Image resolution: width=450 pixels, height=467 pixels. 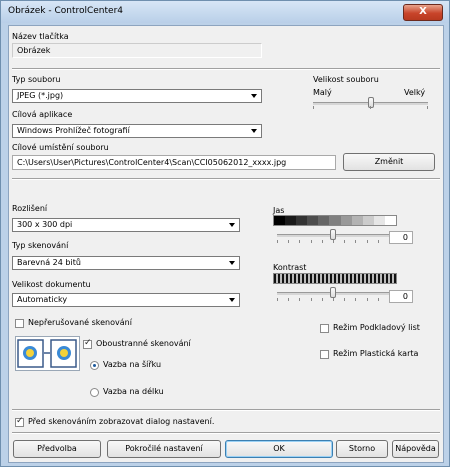 I want to click on file-size-label: Velikost souboru, so click(x=346, y=79).